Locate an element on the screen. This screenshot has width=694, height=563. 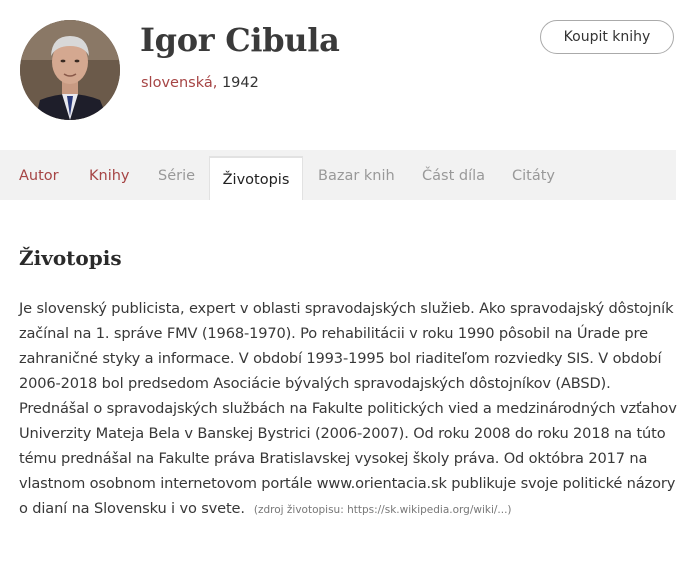
tab-author: Autor is located at coordinates (39, 175).